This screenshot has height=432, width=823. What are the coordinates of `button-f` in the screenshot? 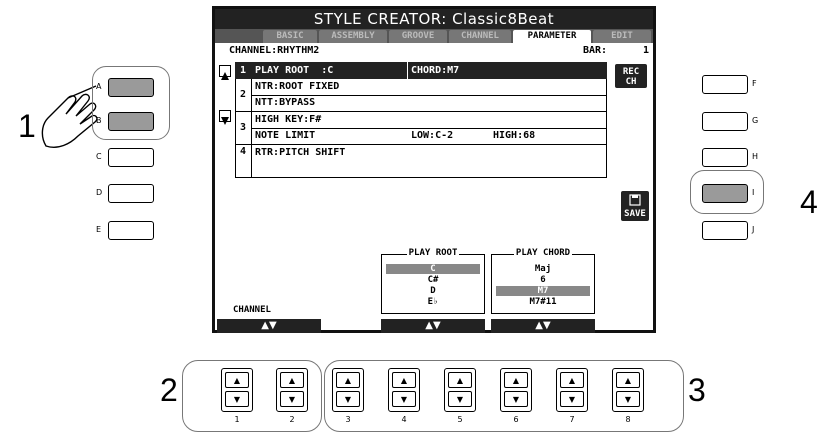 It's located at (725, 84).